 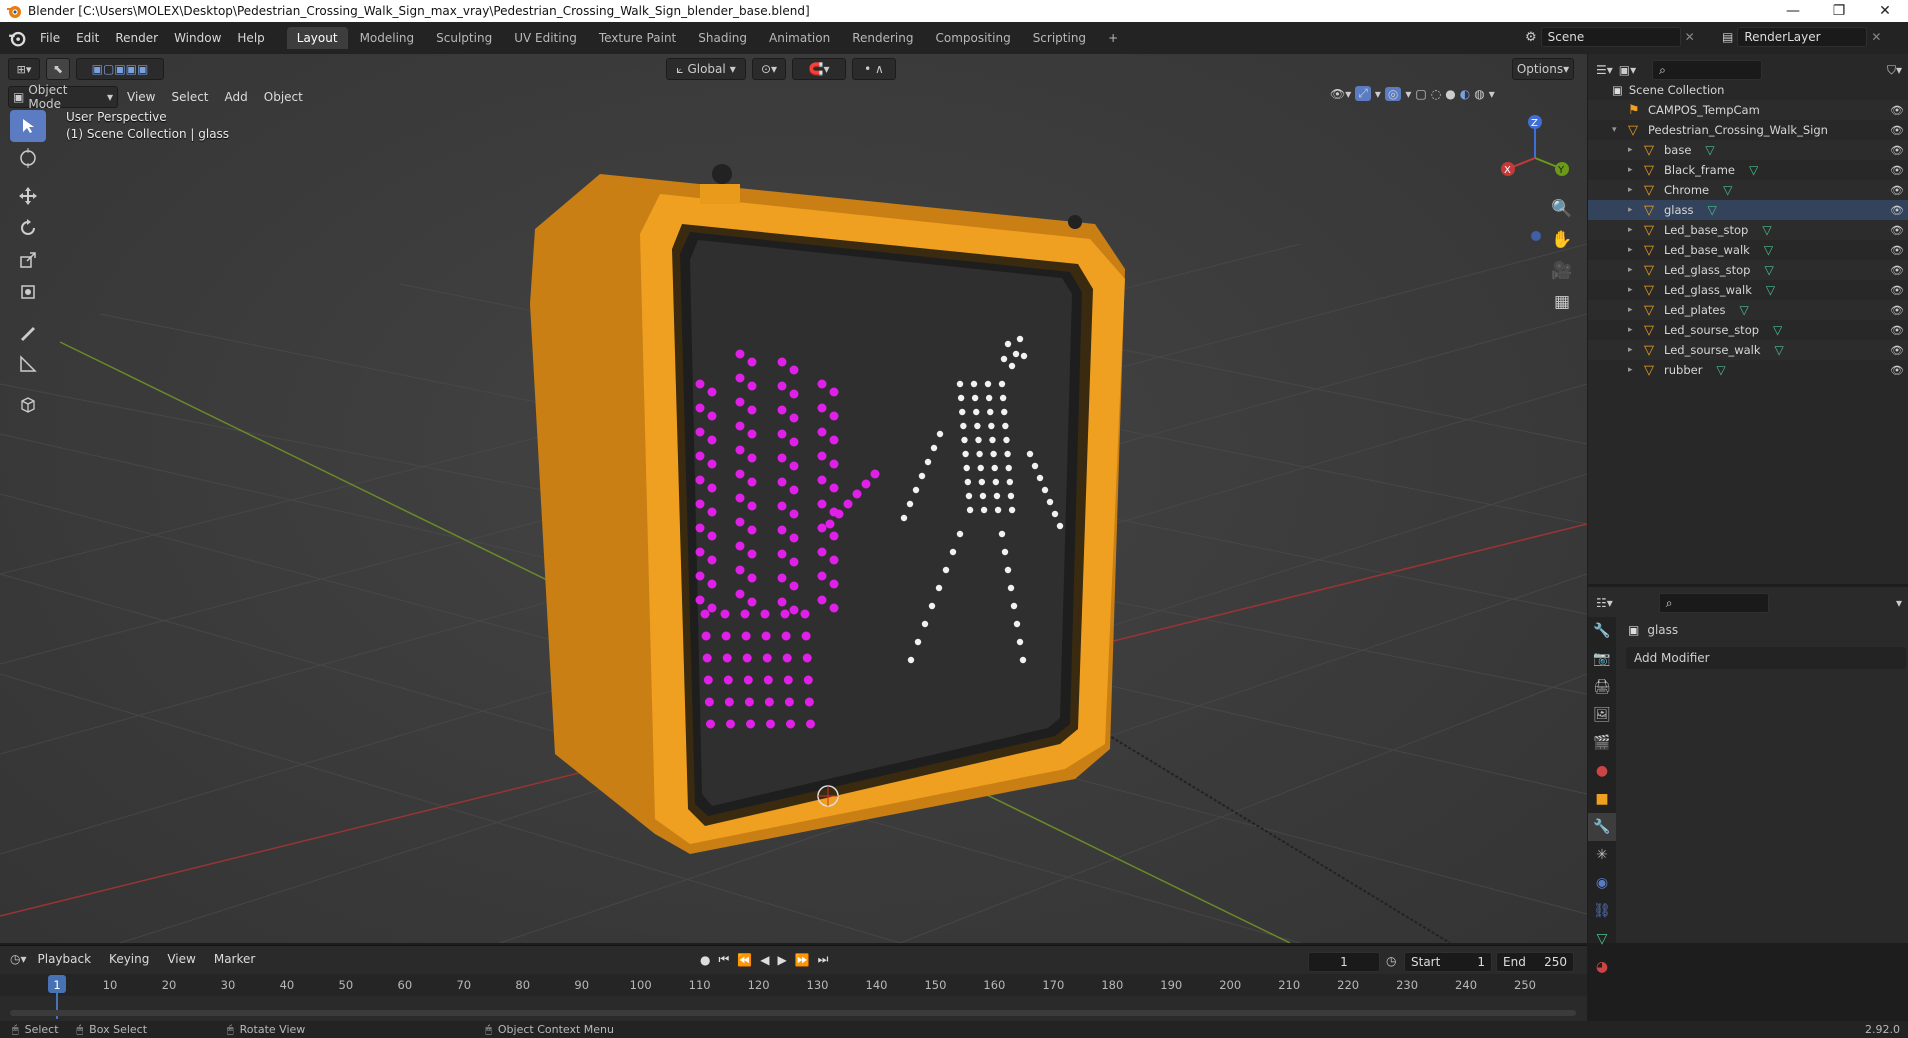 I want to click on mode-dropdown: ▣ Object Mode ▾, so click(x=63, y=97).